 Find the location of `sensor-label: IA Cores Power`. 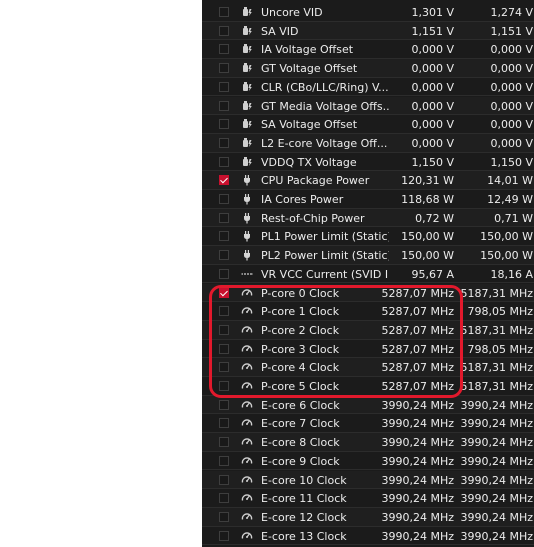

sensor-label: IA Cores Power is located at coordinates (302, 199).